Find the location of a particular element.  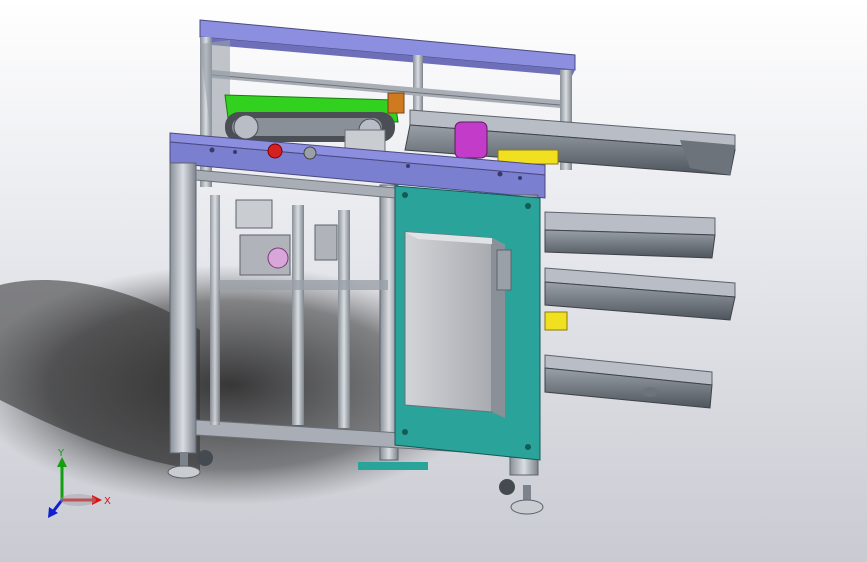

x-axis-label: X is located at coordinates (107, 501).